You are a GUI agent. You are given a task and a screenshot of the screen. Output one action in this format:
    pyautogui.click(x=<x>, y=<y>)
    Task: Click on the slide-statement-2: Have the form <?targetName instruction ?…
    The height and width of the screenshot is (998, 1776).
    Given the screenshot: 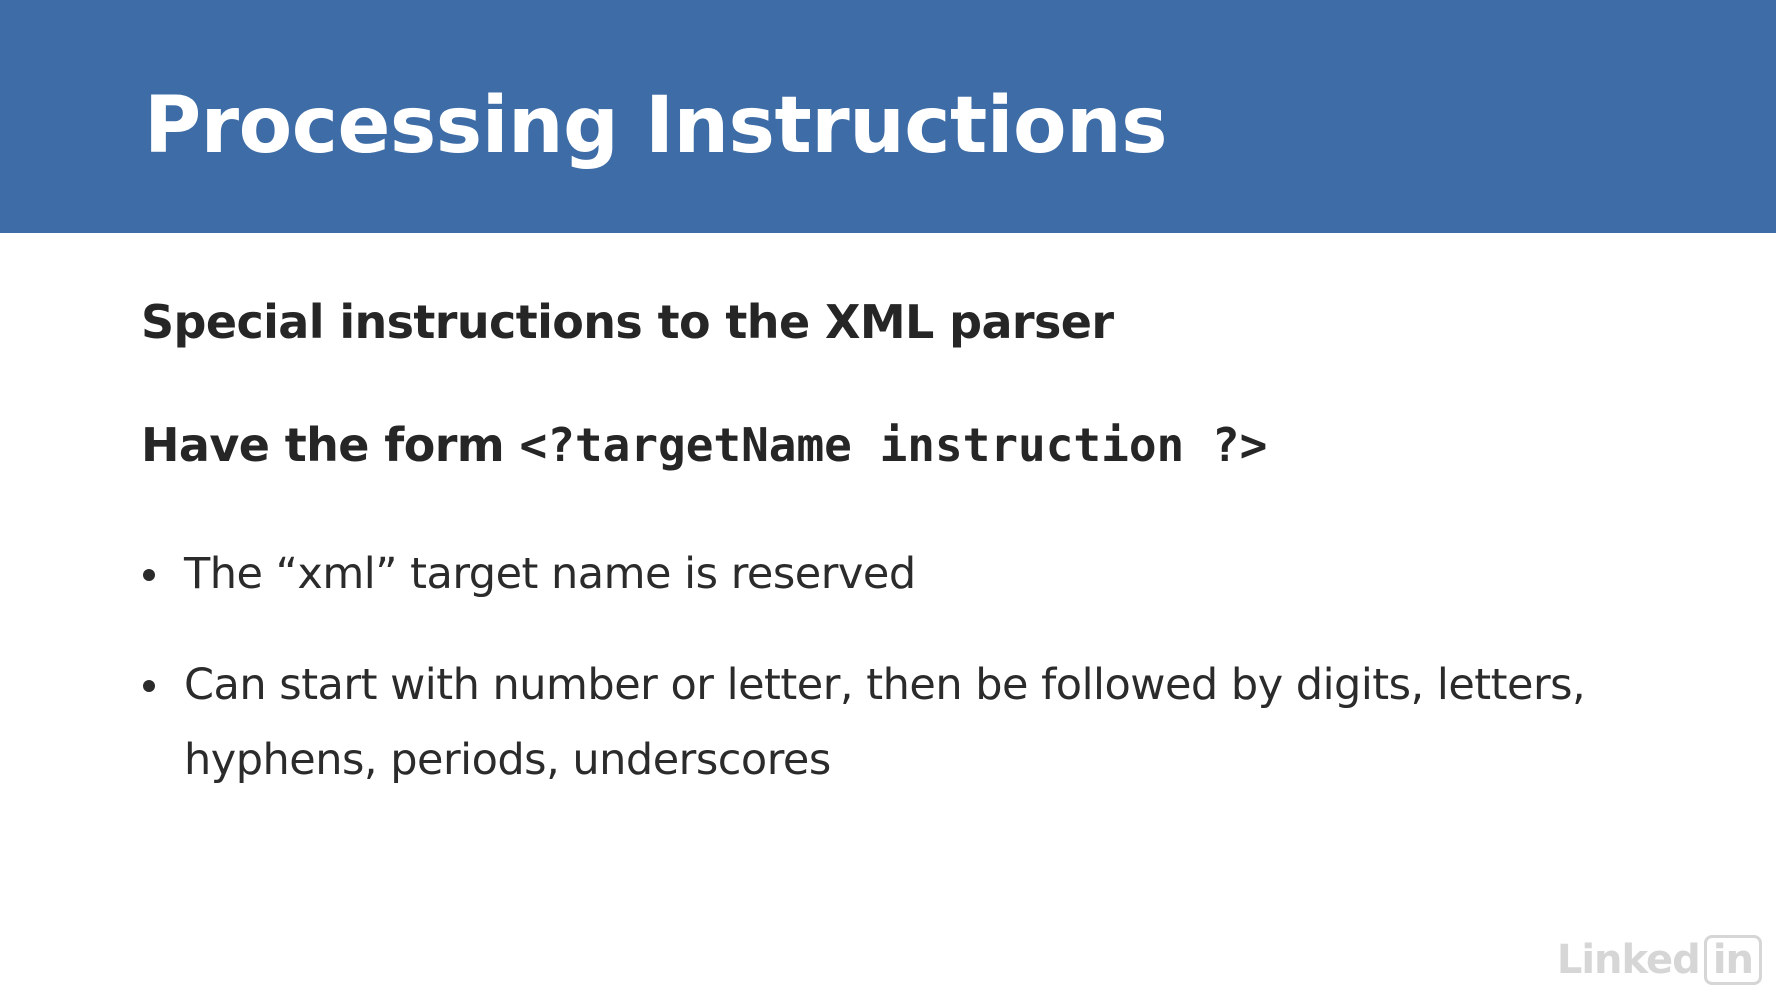 What is the action you would take?
    pyautogui.click(x=704, y=445)
    